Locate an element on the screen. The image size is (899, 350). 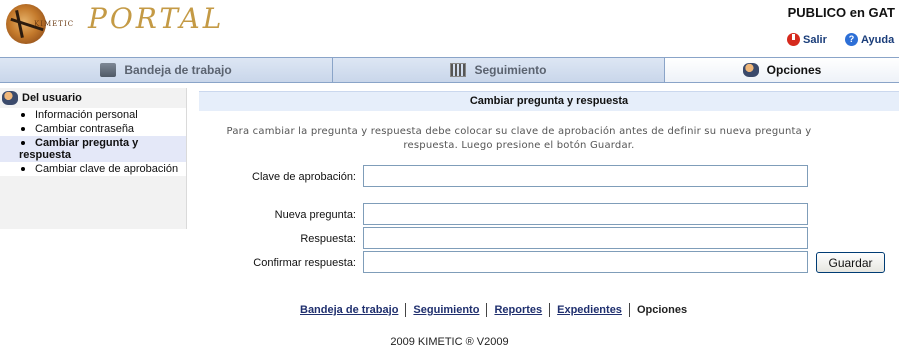
salir-link: Salir is located at coordinates (807, 39).